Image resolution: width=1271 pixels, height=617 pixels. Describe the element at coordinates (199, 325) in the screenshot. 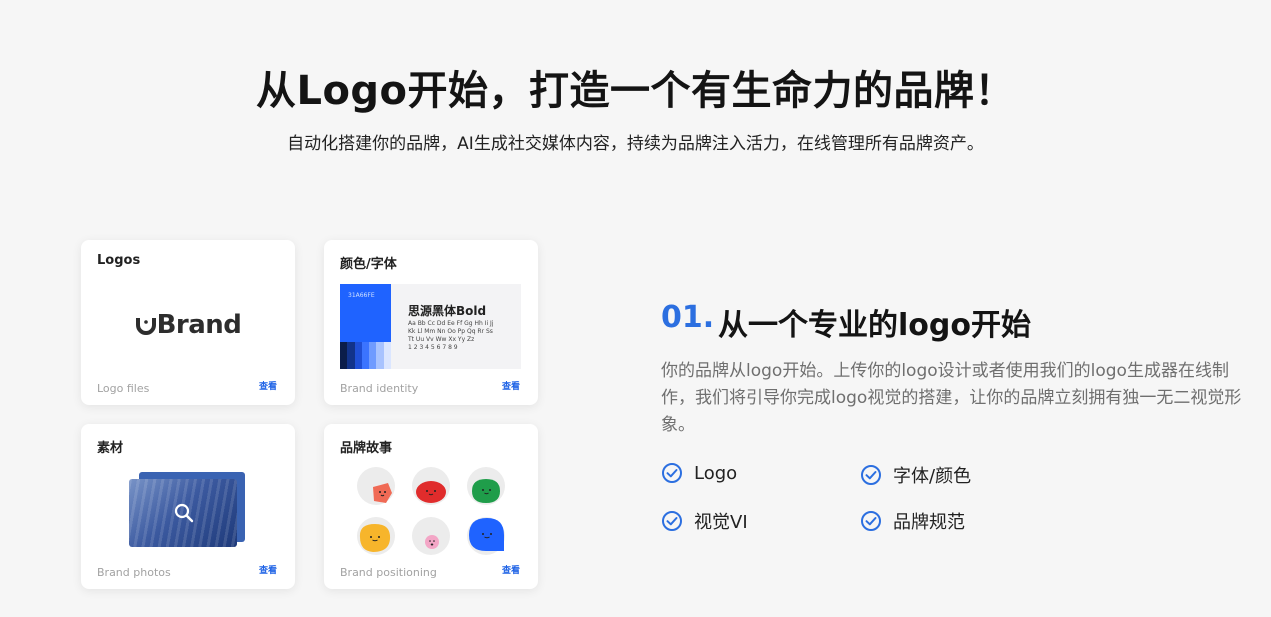

I see `brand-logo-text: Brand` at that location.